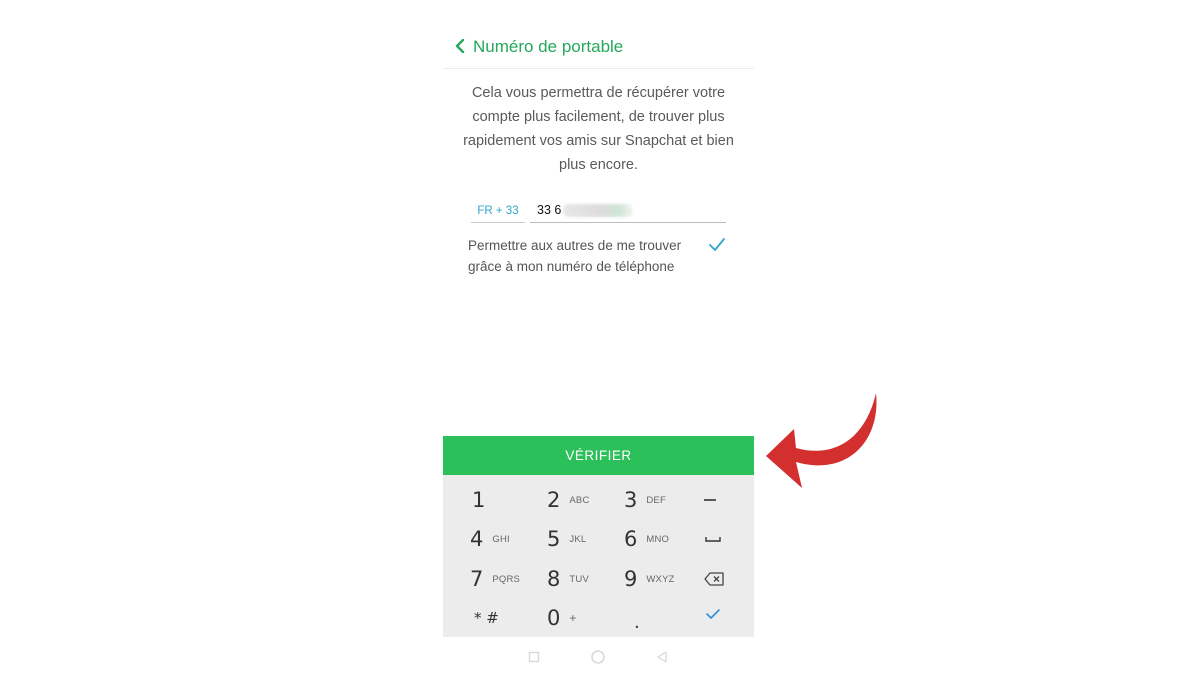 Image resolution: width=1200 pixels, height=675 pixels. What do you see at coordinates (656, 500) in the screenshot?
I see `key-letters: DEF` at bounding box center [656, 500].